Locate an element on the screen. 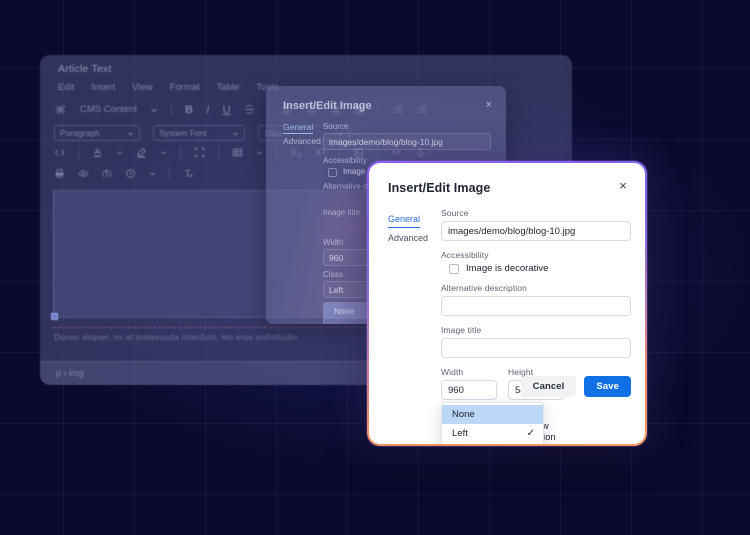 This screenshot has height=535, width=750. text-color-icon is located at coordinates (97, 152).